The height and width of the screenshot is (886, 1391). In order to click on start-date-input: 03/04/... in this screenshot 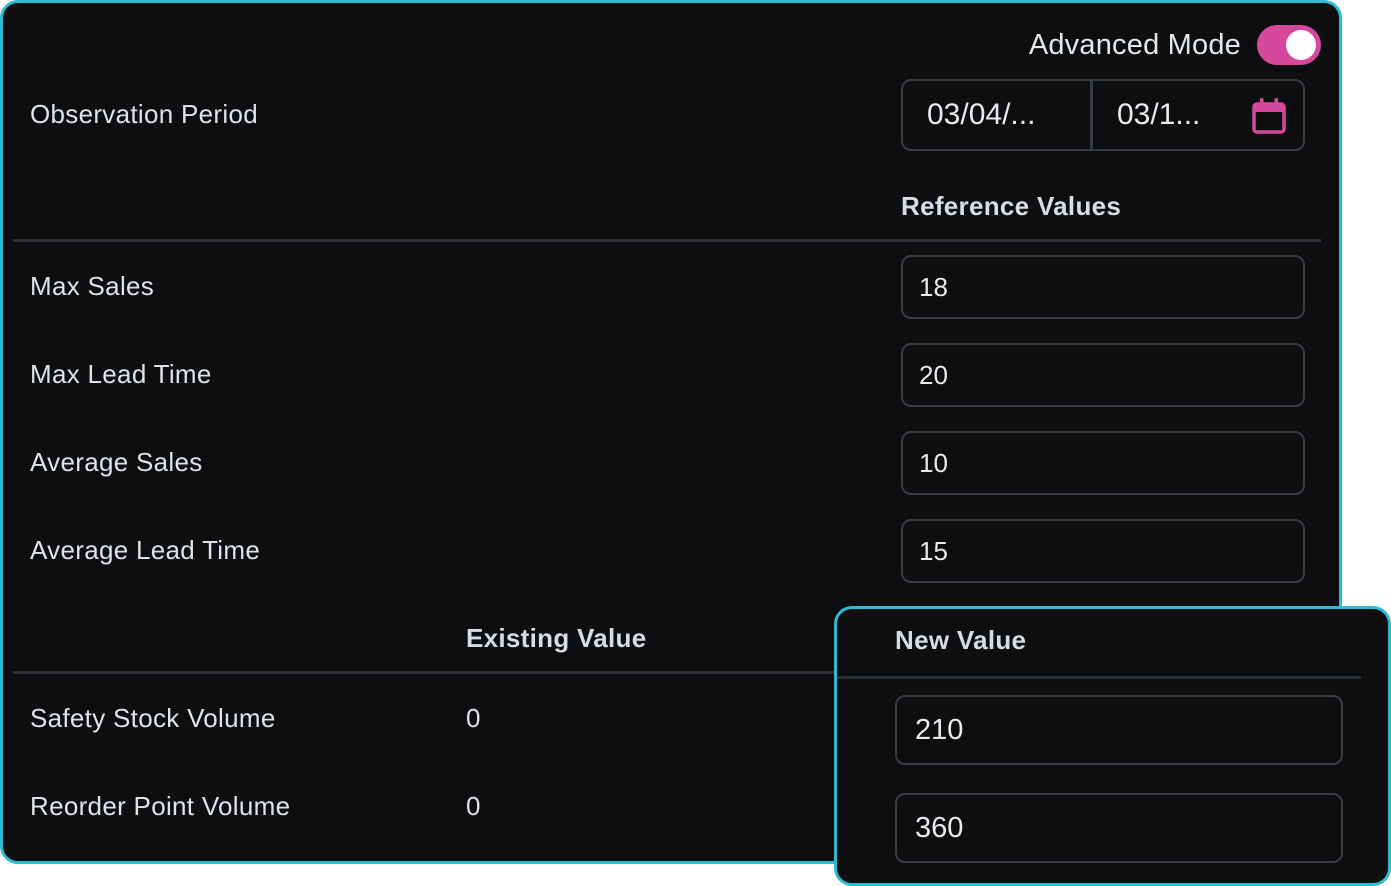, I will do `click(998, 115)`.